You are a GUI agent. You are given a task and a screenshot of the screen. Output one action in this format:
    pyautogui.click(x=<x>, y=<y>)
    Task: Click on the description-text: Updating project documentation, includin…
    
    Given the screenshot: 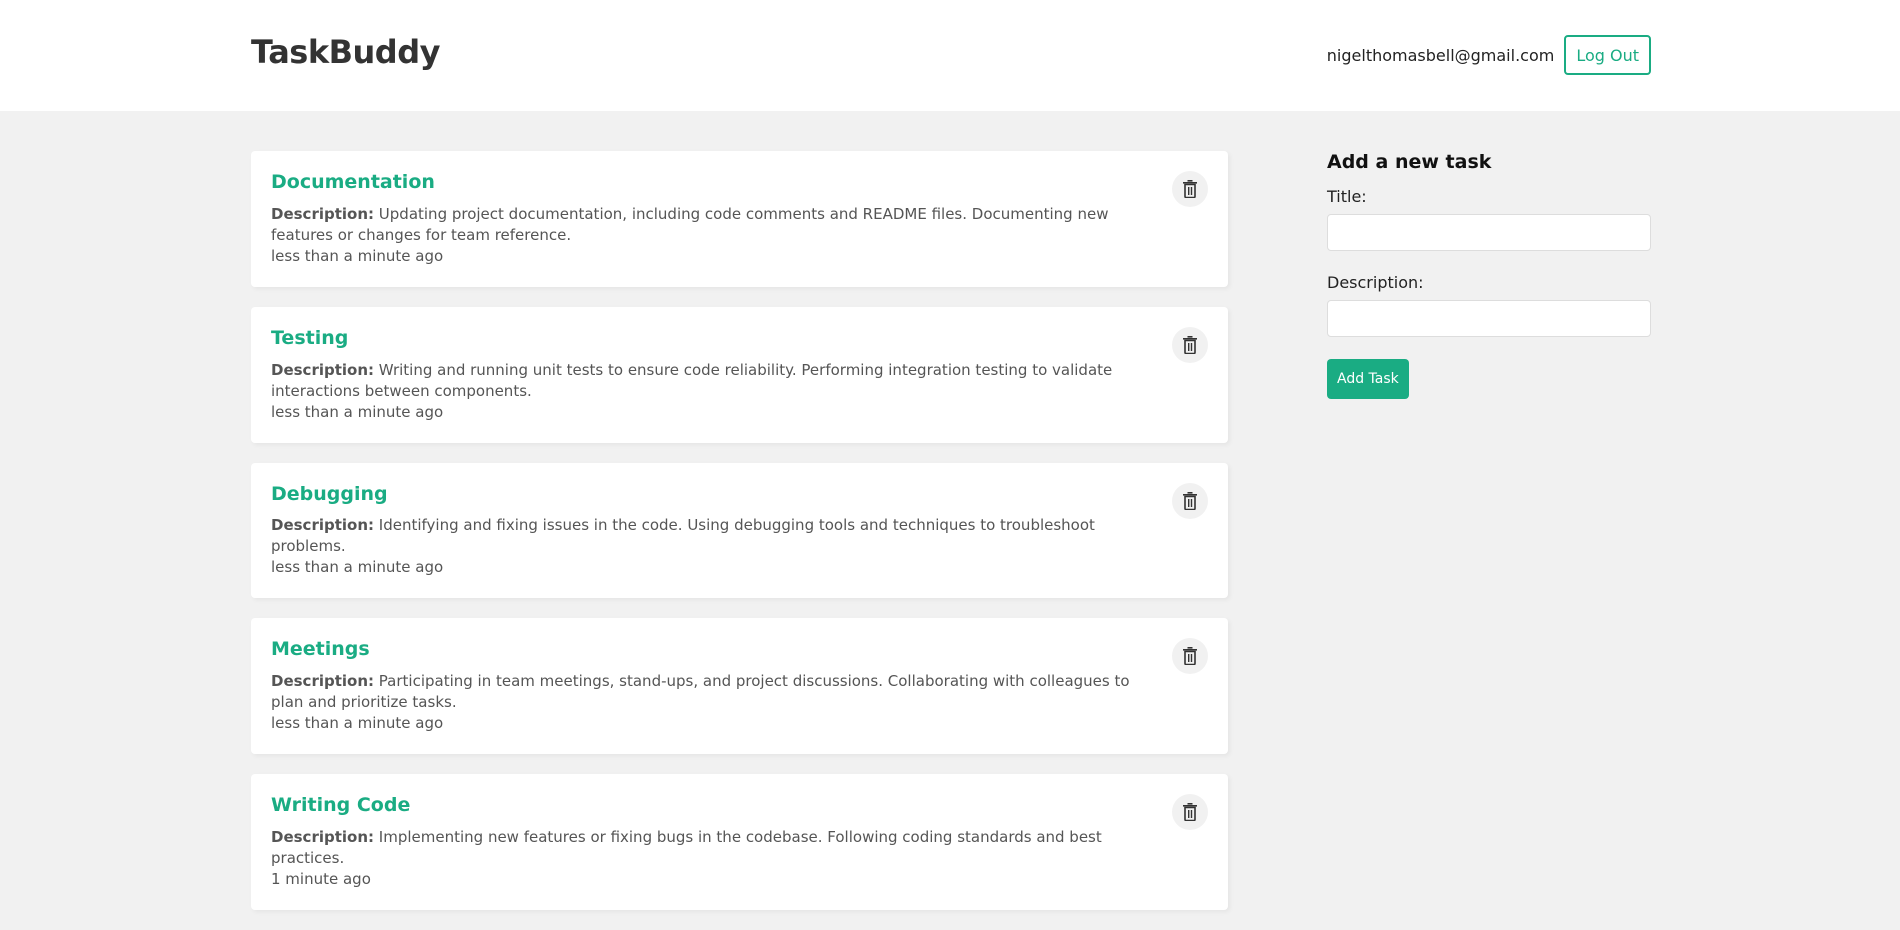 What is the action you would take?
    pyautogui.click(x=690, y=224)
    